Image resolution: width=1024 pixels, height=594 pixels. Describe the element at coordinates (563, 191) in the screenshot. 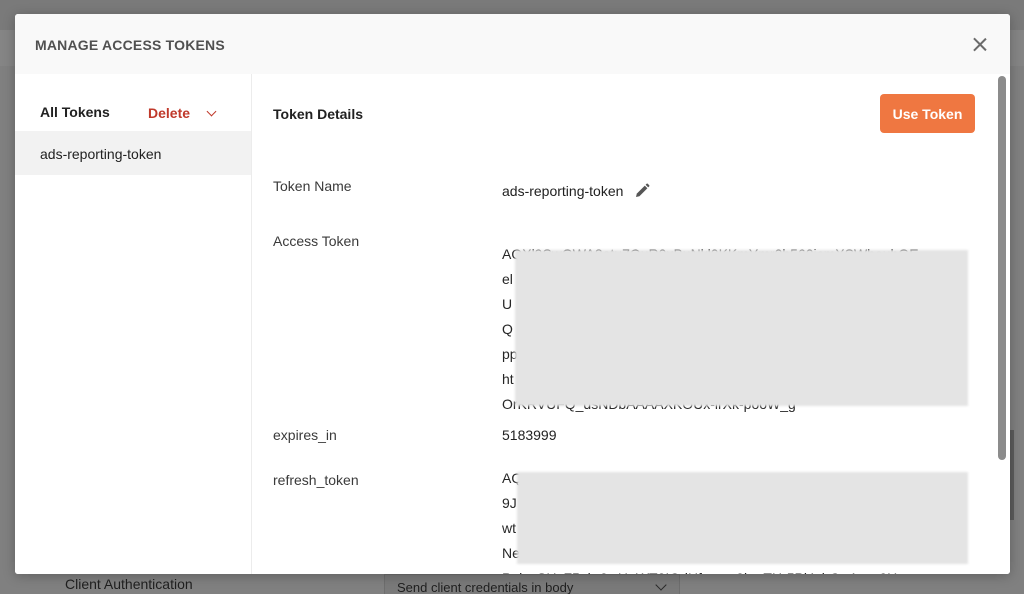

I see `token-name-value: ads-reporting-token` at that location.